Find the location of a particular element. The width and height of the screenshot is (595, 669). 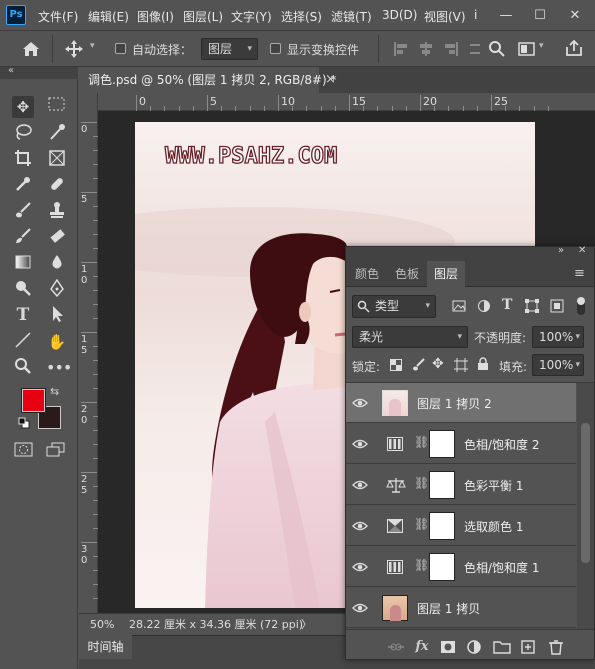

menu-3d: 3D(D) is located at coordinates (399, 15).